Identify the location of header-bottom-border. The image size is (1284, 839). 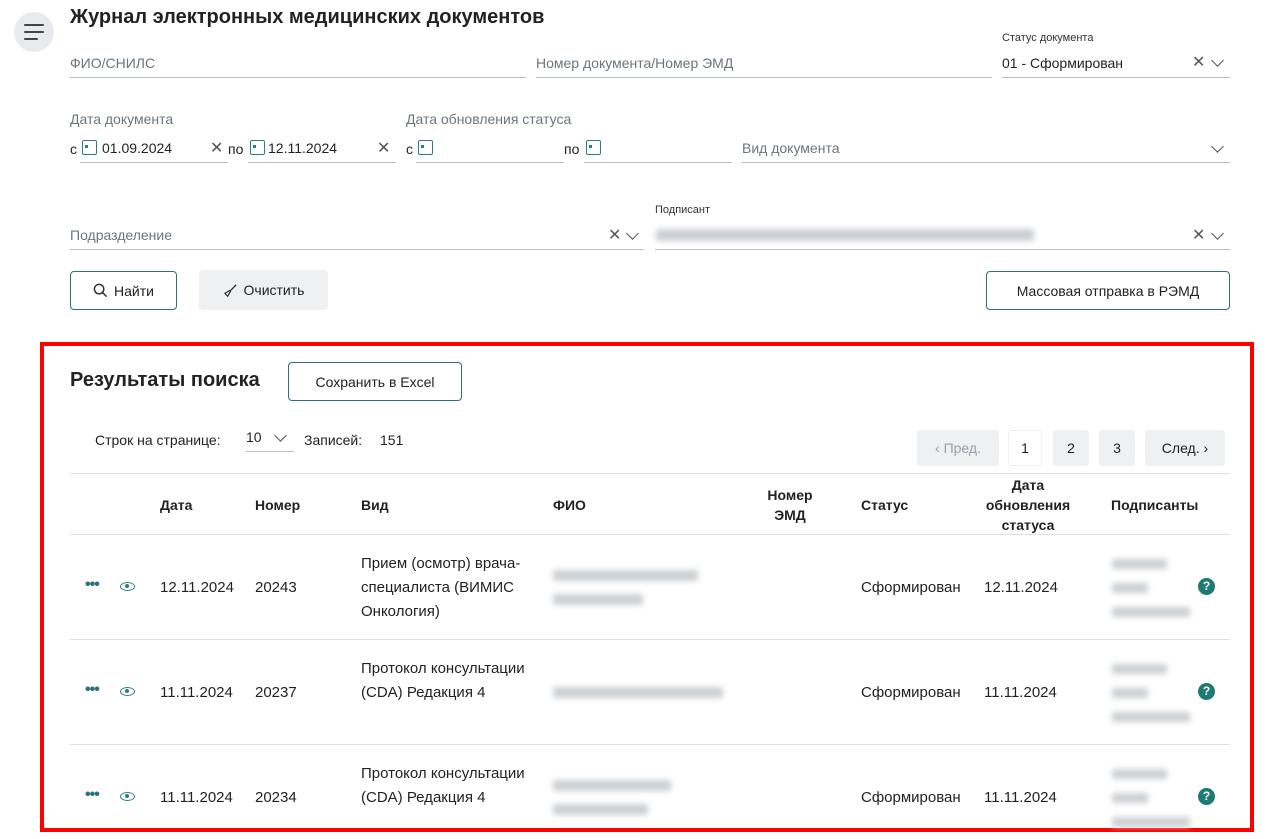
(650, 534).